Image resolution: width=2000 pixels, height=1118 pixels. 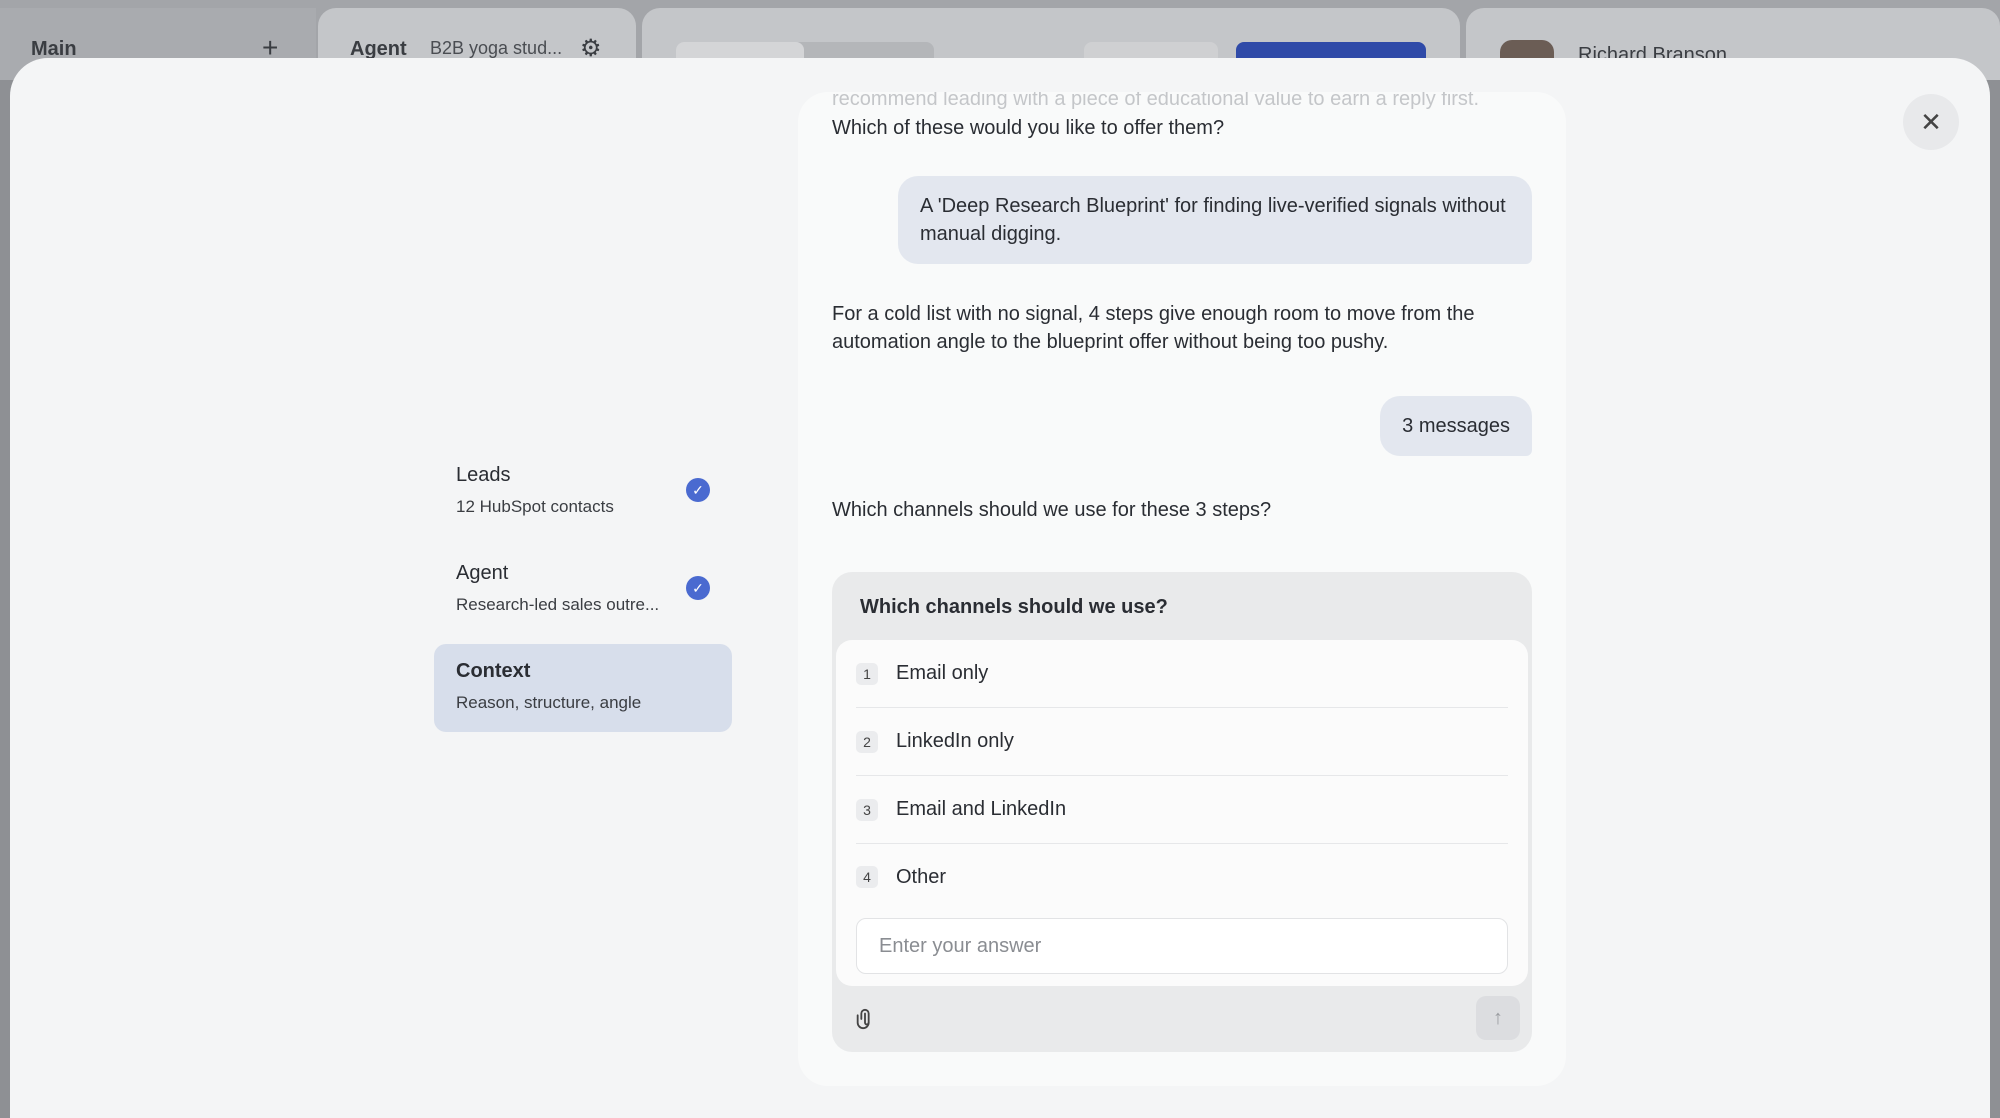 What do you see at coordinates (867, 877) in the screenshot?
I see `option-number: 4` at bounding box center [867, 877].